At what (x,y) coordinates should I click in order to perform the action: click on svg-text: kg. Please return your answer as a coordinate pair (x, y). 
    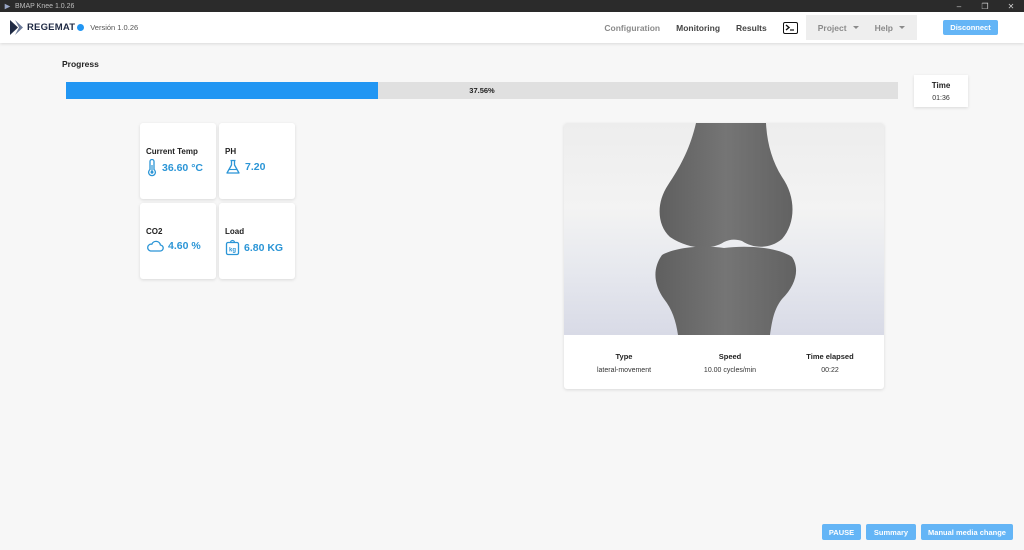
    Looking at the image, I should click on (232, 251).